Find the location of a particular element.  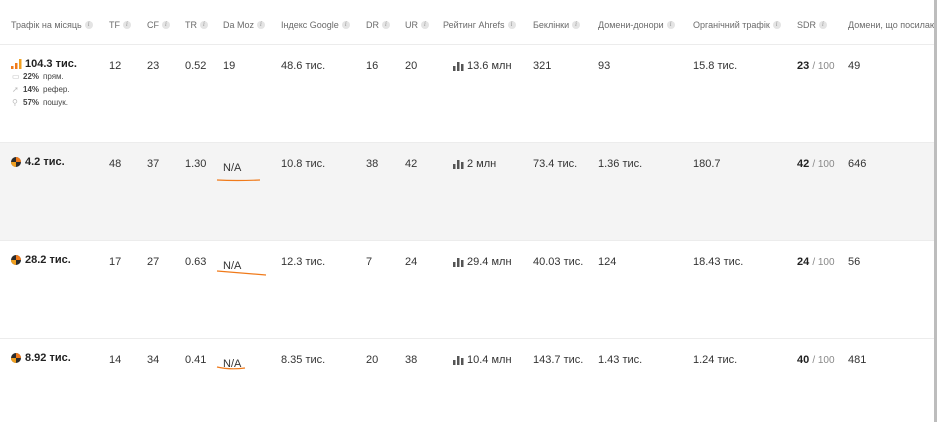

linking-domains-value: 646 is located at coordinates (857, 164).